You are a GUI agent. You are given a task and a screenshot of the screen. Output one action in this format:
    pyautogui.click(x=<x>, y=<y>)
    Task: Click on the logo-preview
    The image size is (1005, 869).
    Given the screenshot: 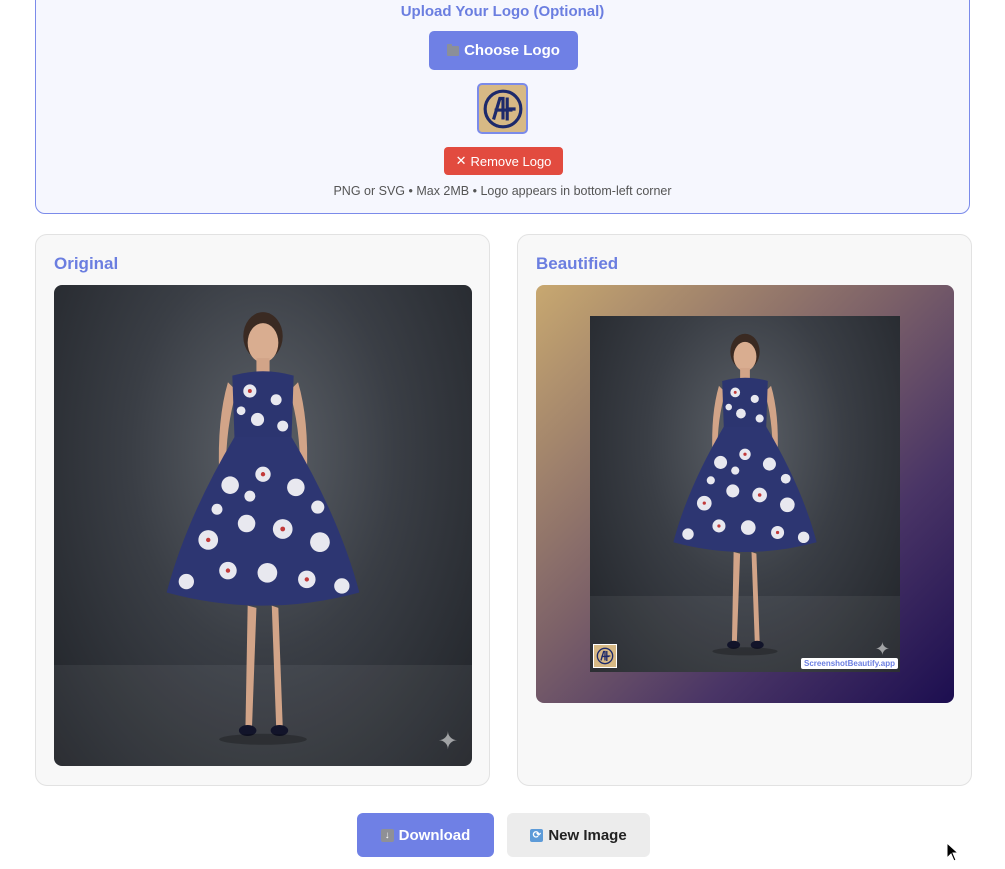 What is the action you would take?
    pyautogui.click(x=502, y=108)
    